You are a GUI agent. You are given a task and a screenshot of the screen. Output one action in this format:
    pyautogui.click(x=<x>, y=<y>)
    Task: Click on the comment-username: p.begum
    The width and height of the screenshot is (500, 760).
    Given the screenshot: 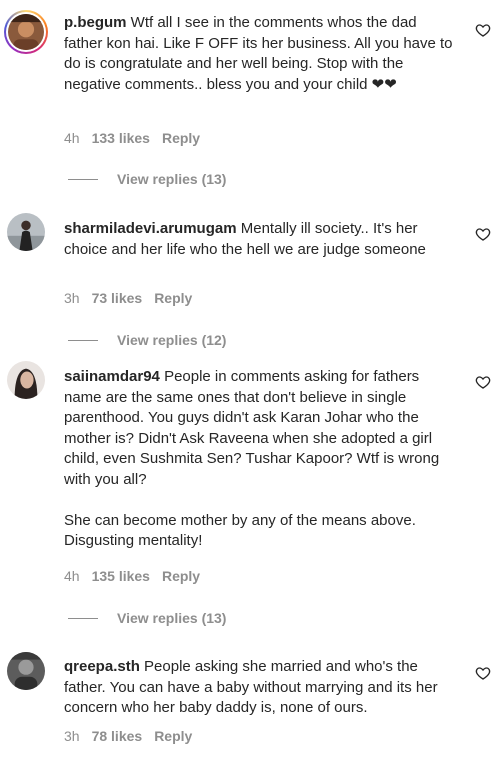 What is the action you would take?
    pyautogui.click(x=95, y=22)
    